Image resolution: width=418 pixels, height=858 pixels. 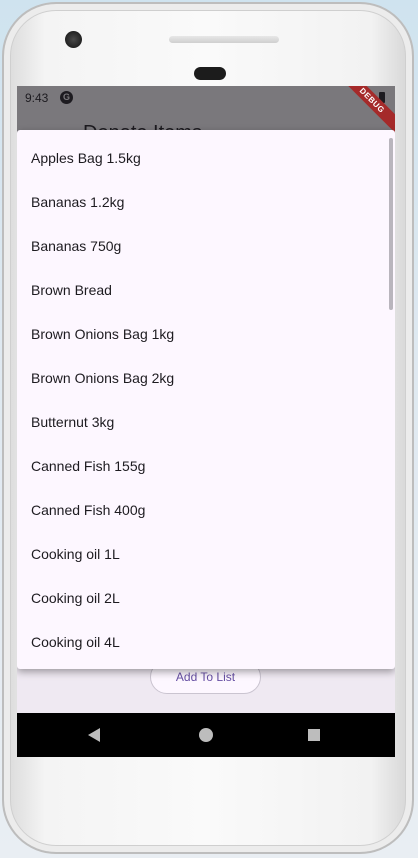 I want to click on dropdown-item: Butternut 3kg, so click(x=202, y=422).